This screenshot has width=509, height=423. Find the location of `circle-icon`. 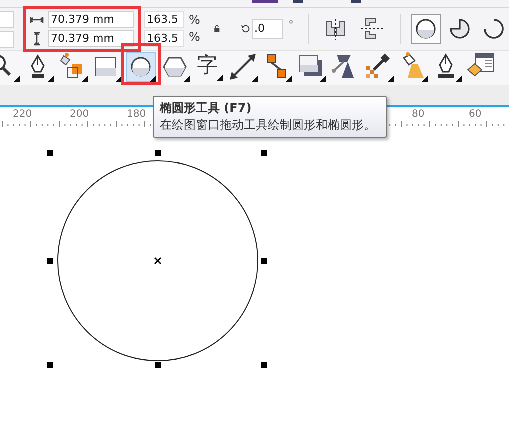

circle-icon is located at coordinates (425, 29).